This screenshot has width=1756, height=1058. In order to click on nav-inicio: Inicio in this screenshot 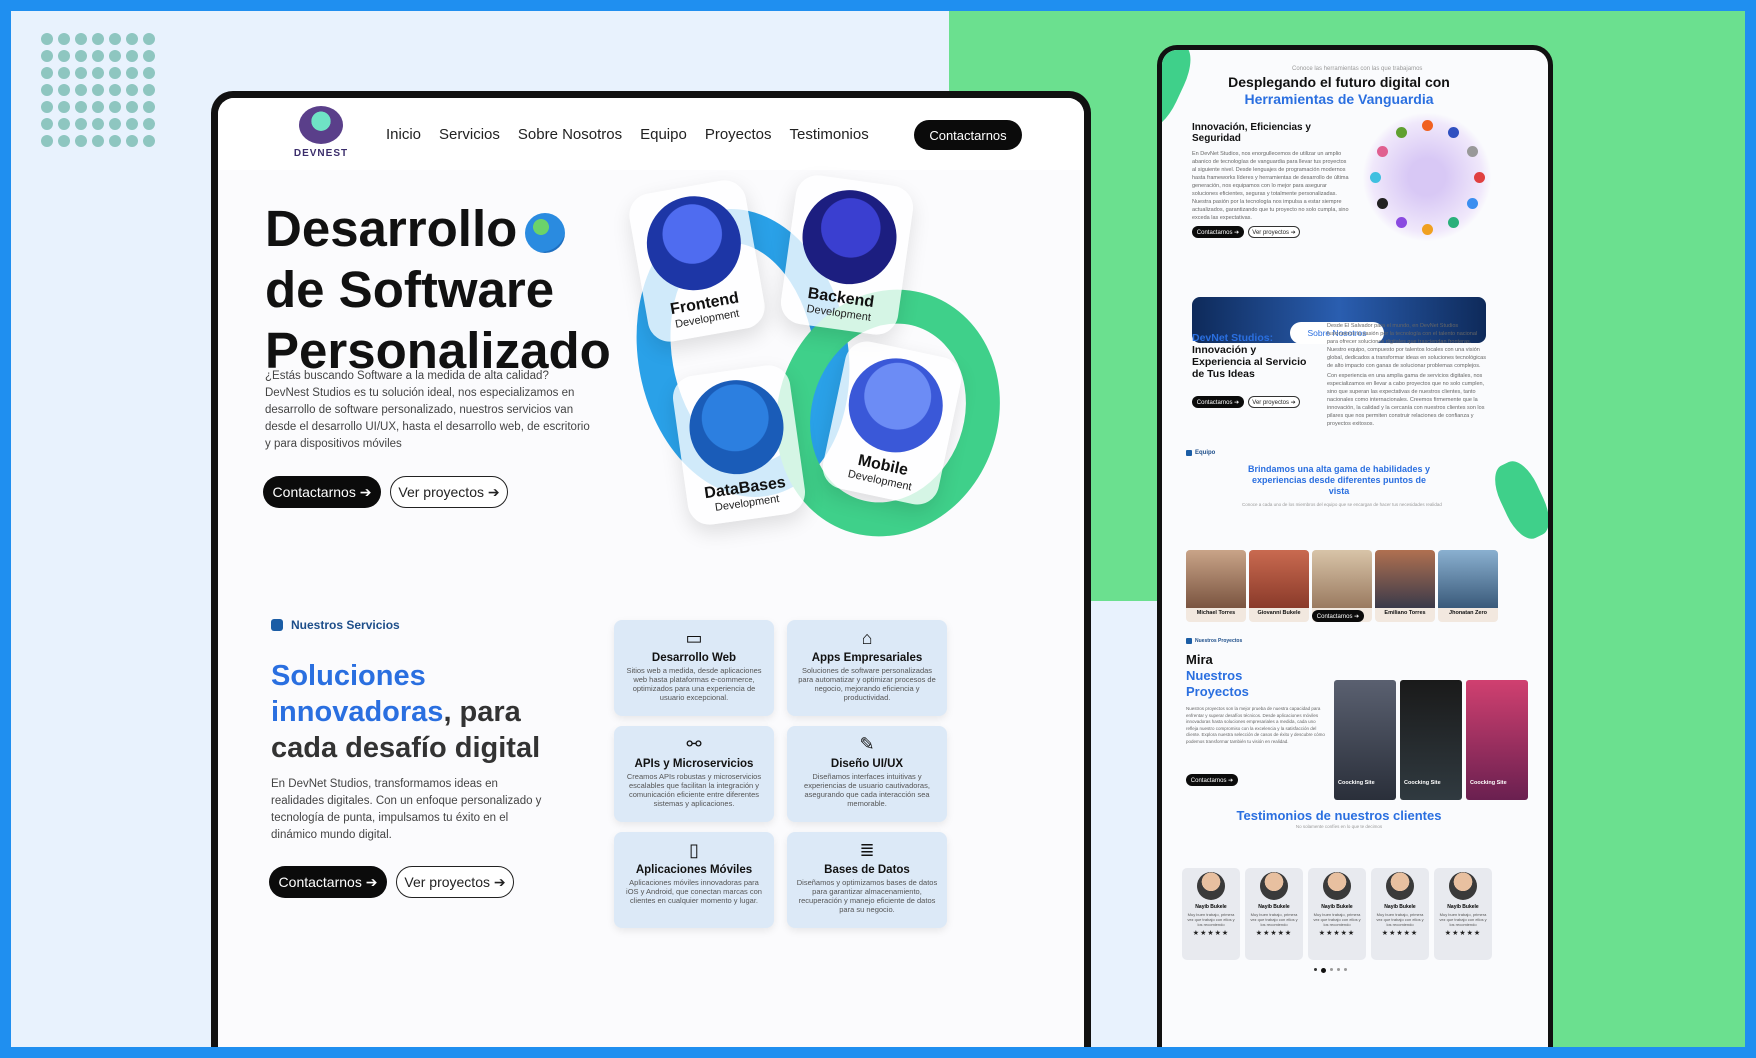, I will do `click(403, 134)`.